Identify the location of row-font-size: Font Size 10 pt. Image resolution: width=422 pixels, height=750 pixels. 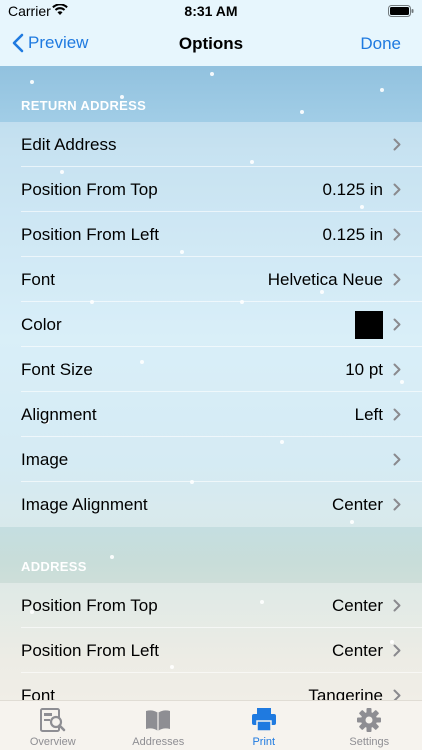
(211, 369).